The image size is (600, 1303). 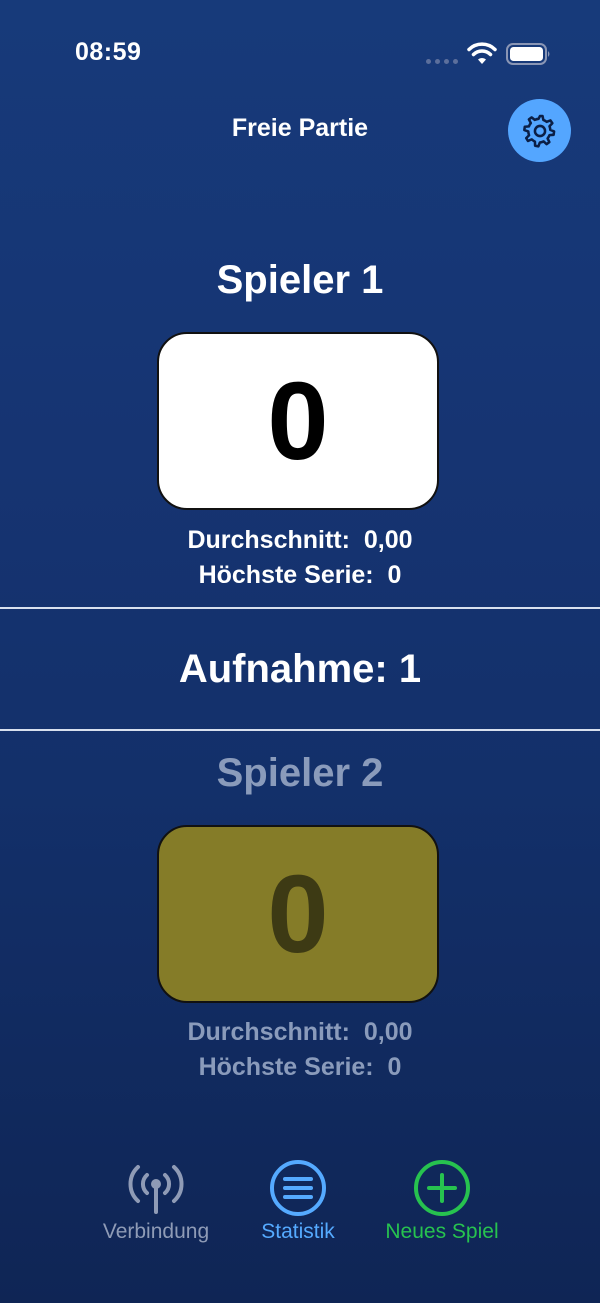 I want to click on player1-score: 0, so click(x=298, y=421).